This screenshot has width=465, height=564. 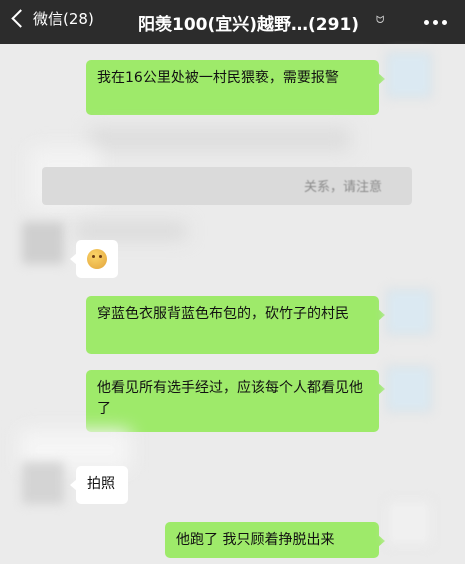 I want to click on message-text: 拍照, so click(x=101, y=484).